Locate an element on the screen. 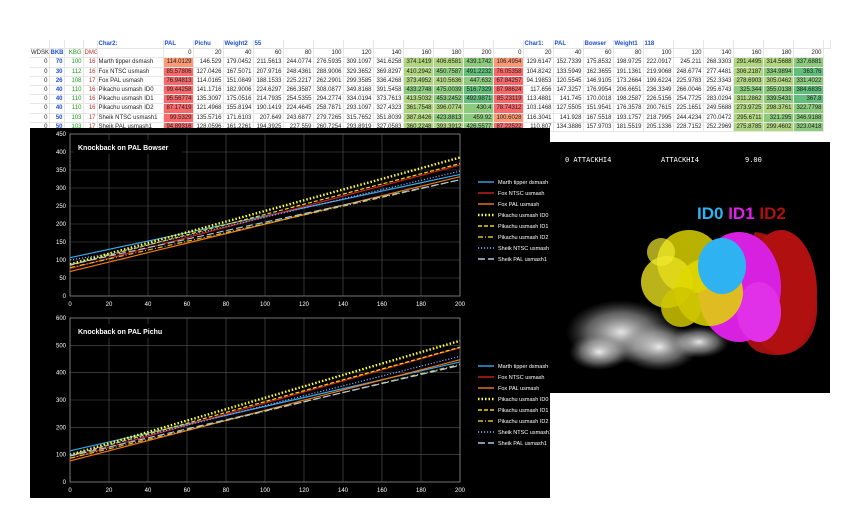  cell-knockback: 219.9068 is located at coordinates (658, 72).